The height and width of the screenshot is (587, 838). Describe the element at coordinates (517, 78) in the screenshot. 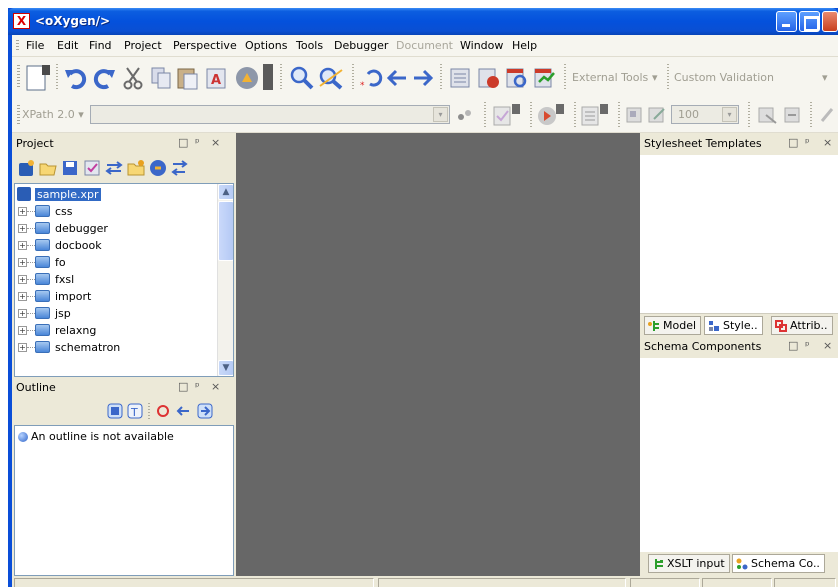

I see `check-well-formed-icon` at that location.